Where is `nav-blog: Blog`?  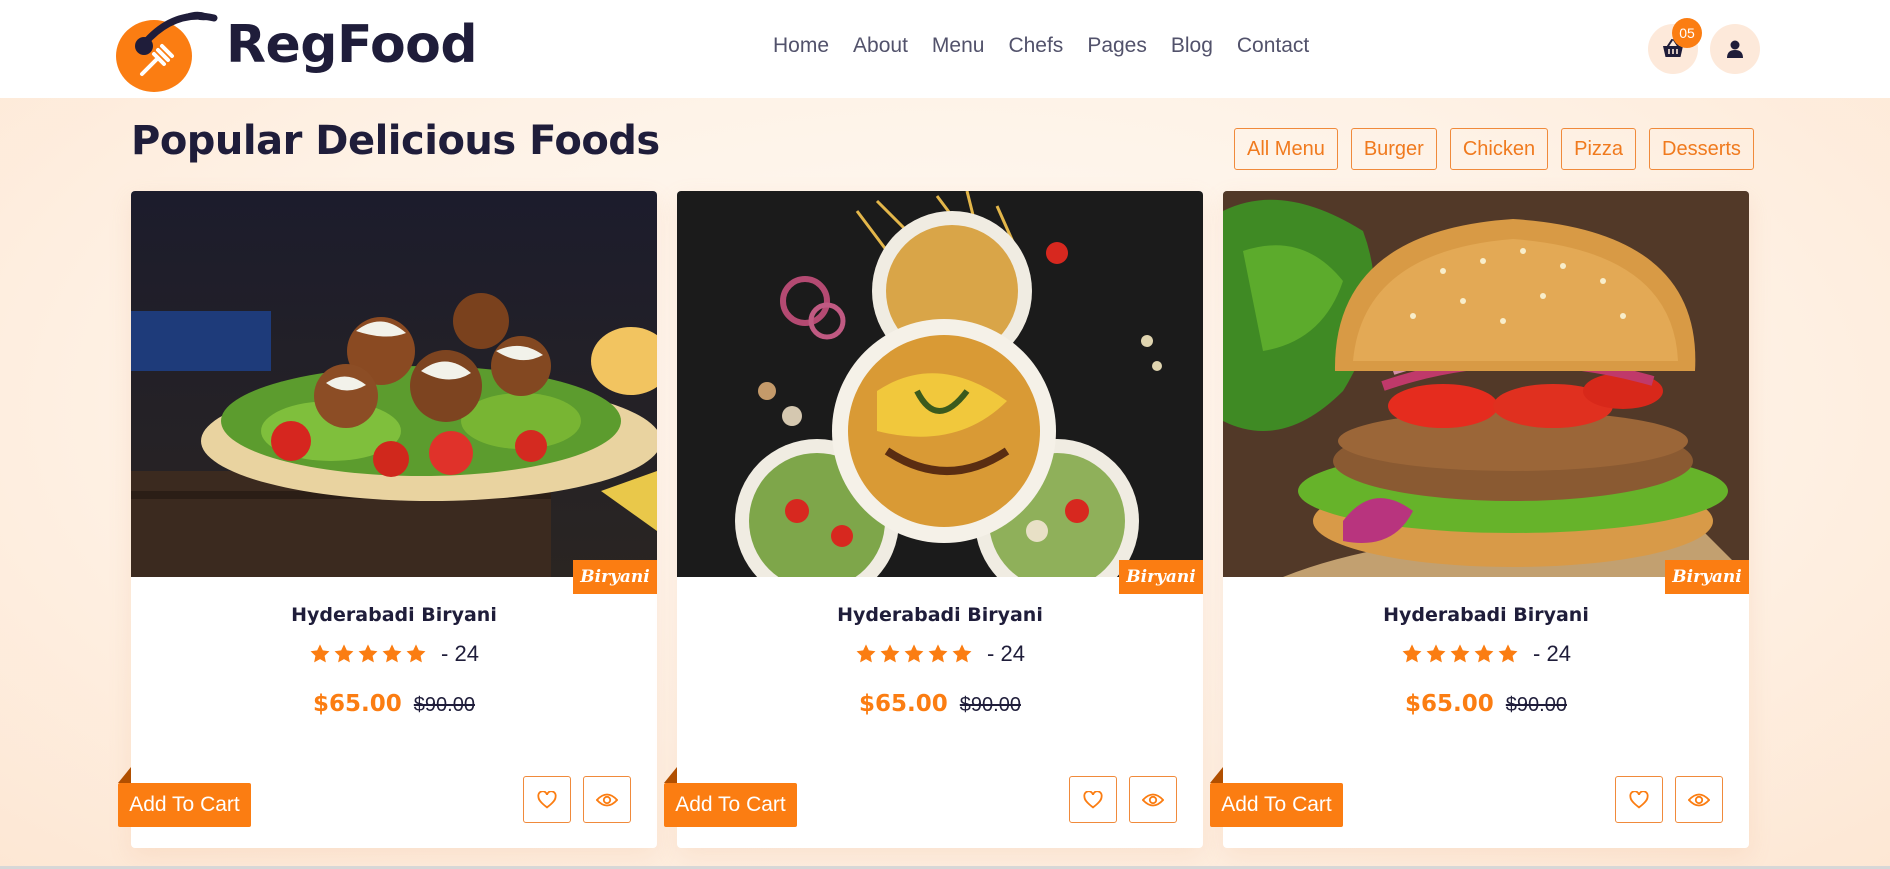
nav-blog: Blog is located at coordinates (1192, 46).